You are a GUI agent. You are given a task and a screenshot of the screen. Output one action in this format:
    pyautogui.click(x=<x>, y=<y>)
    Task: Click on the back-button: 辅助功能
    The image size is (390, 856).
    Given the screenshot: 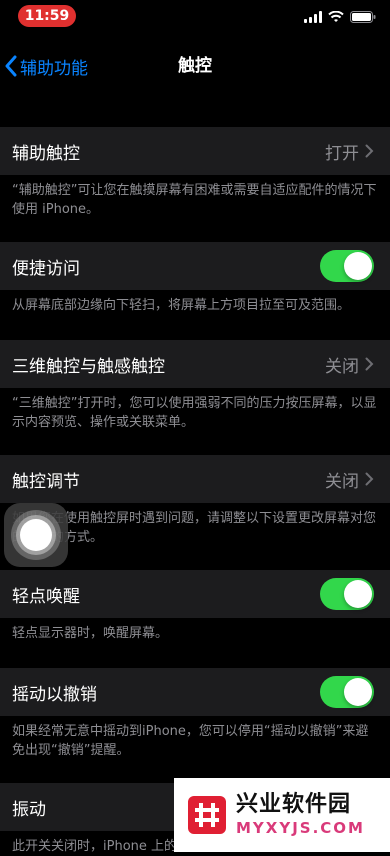 What is the action you would take?
    pyautogui.click(x=46, y=66)
    